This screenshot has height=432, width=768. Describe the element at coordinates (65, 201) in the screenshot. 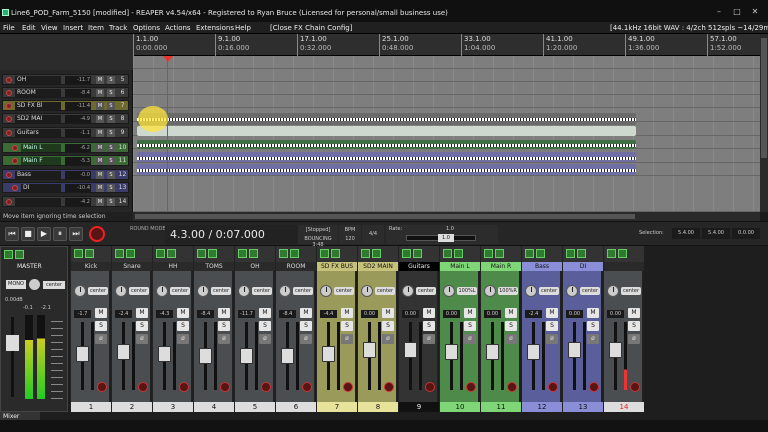

I see `track-header: -4.2 M S 14` at that location.